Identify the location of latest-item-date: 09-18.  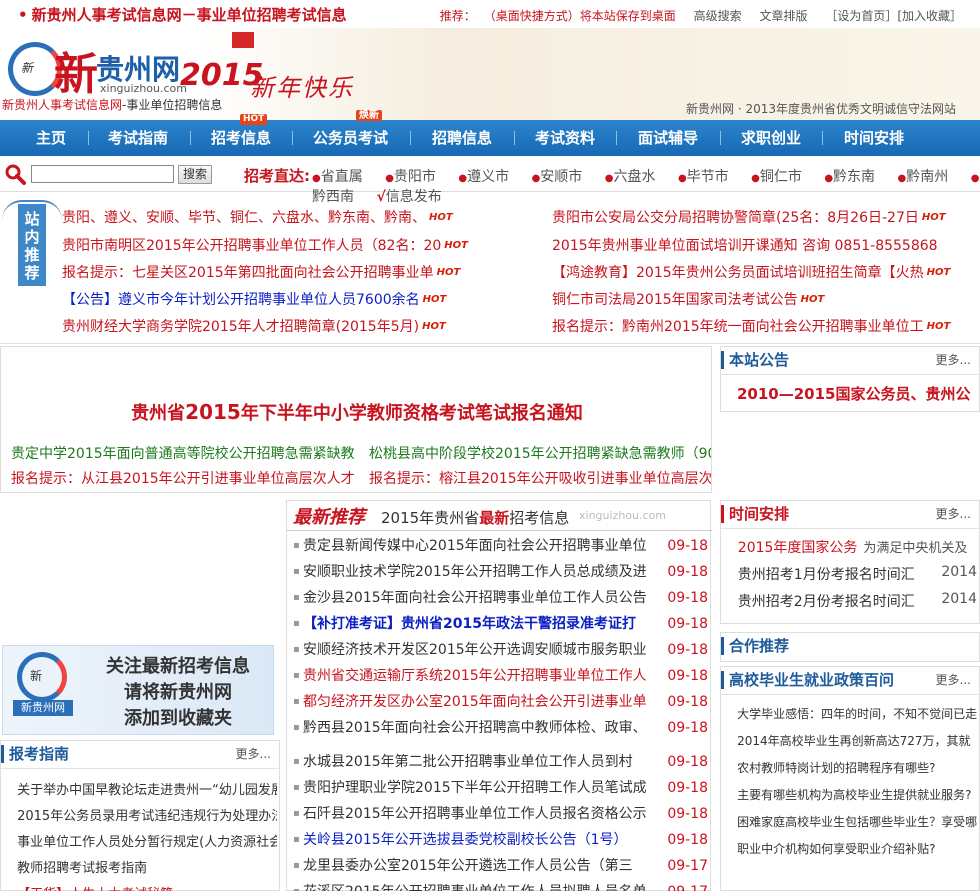
(687, 762).